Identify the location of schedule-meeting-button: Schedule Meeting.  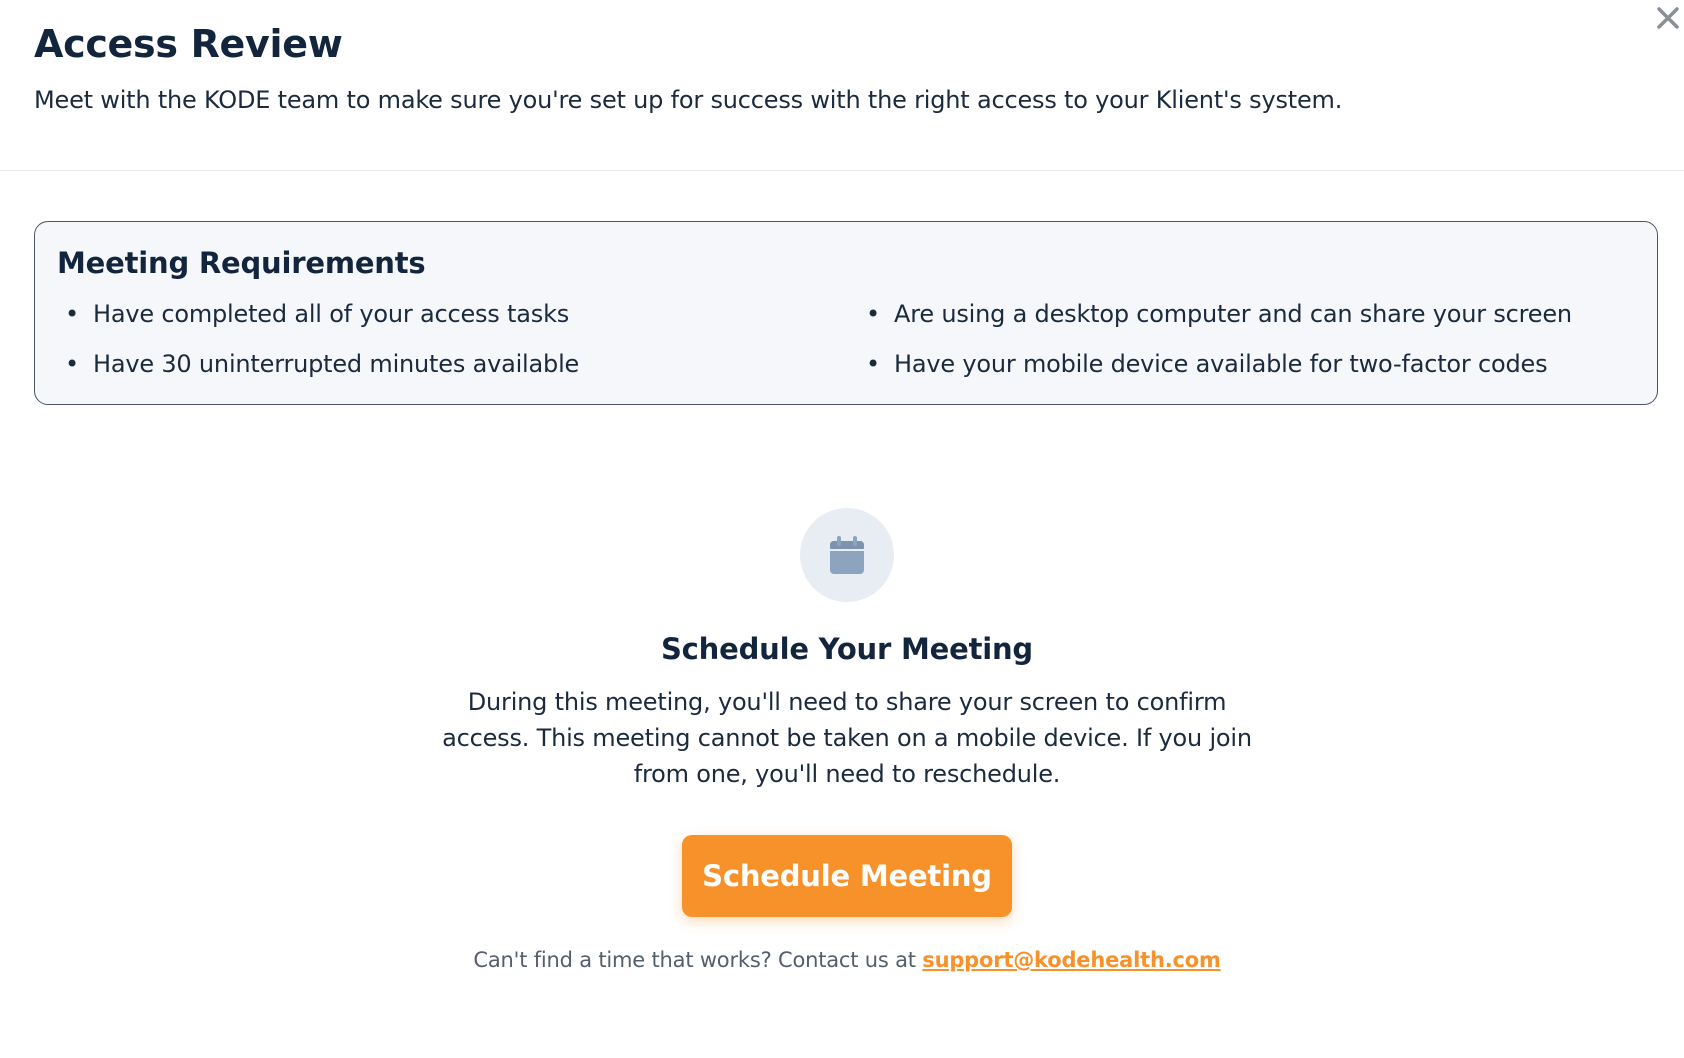
(847, 876).